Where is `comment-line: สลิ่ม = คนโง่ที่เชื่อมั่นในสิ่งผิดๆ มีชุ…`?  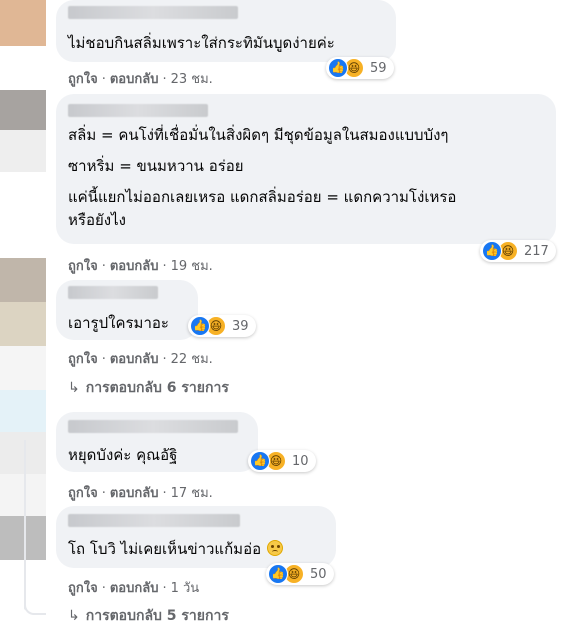
comment-line: สลิ่ม = คนโง่ที่เชื่อมั่นในสิ่งผิดๆ มีชุ… is located at coordinates (258, 135).